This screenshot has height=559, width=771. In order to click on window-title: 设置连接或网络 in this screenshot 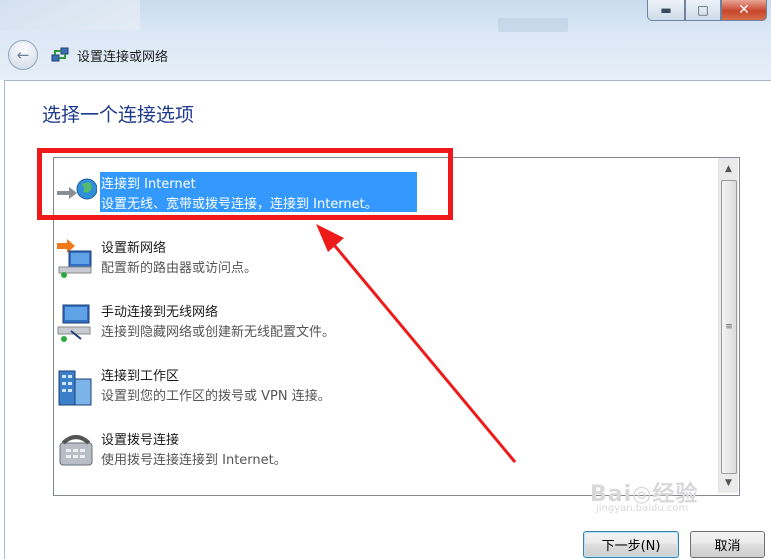, I will do `click(123, 57)`.